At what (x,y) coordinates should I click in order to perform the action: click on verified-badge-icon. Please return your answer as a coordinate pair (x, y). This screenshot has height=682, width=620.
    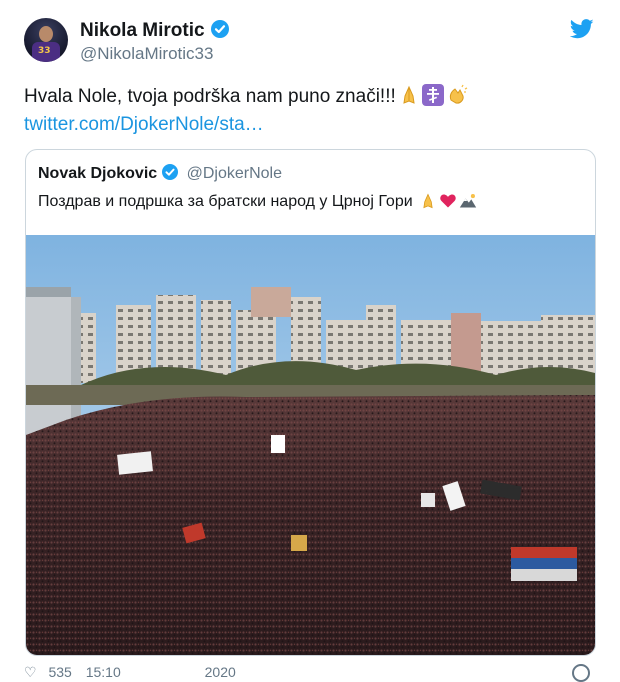
    Looking at the image, I should click on (219, 29).